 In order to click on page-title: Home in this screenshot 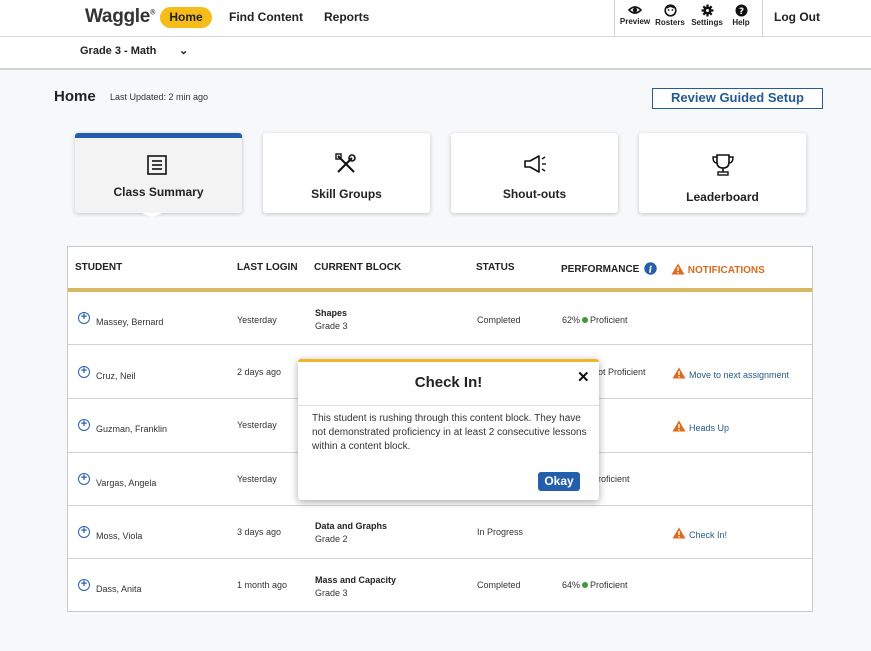, I will do `click(75, 96)`.